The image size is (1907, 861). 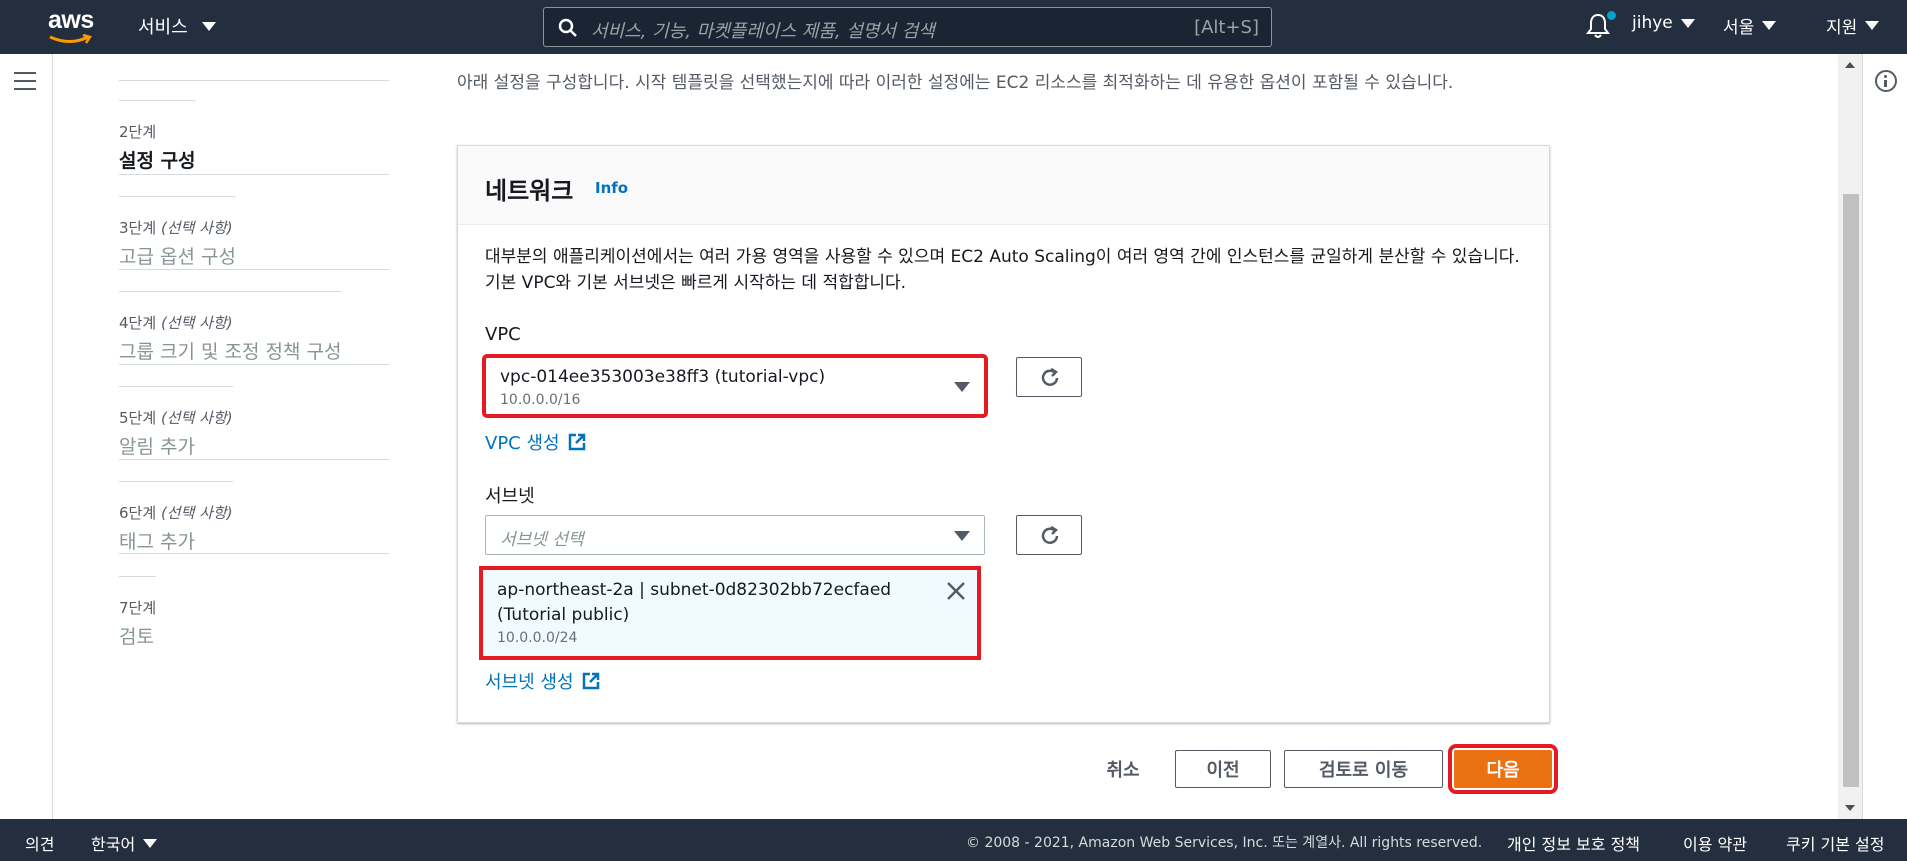 I want to click on info-link: Info, so click(x=611, y=188).